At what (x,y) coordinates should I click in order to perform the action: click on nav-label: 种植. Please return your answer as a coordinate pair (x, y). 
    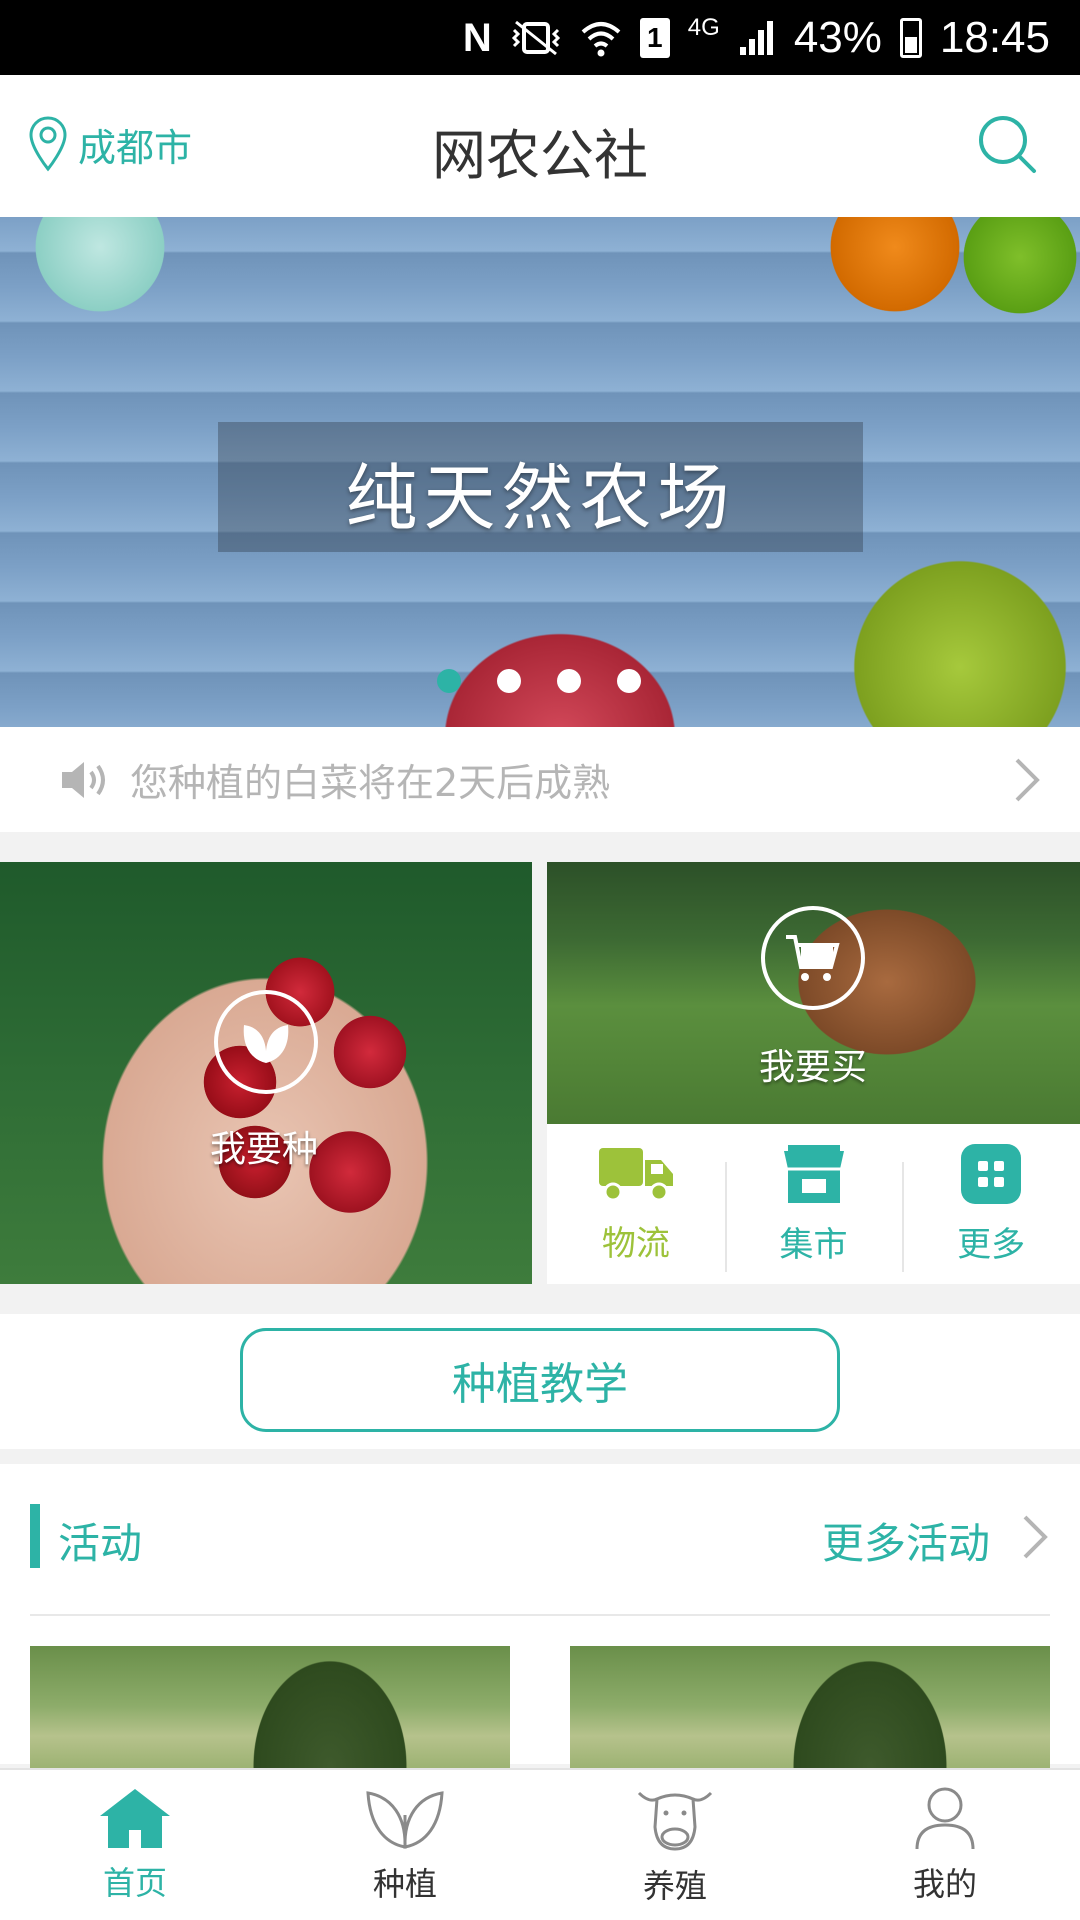
    Looking at the image, I should click on (404, 1884).